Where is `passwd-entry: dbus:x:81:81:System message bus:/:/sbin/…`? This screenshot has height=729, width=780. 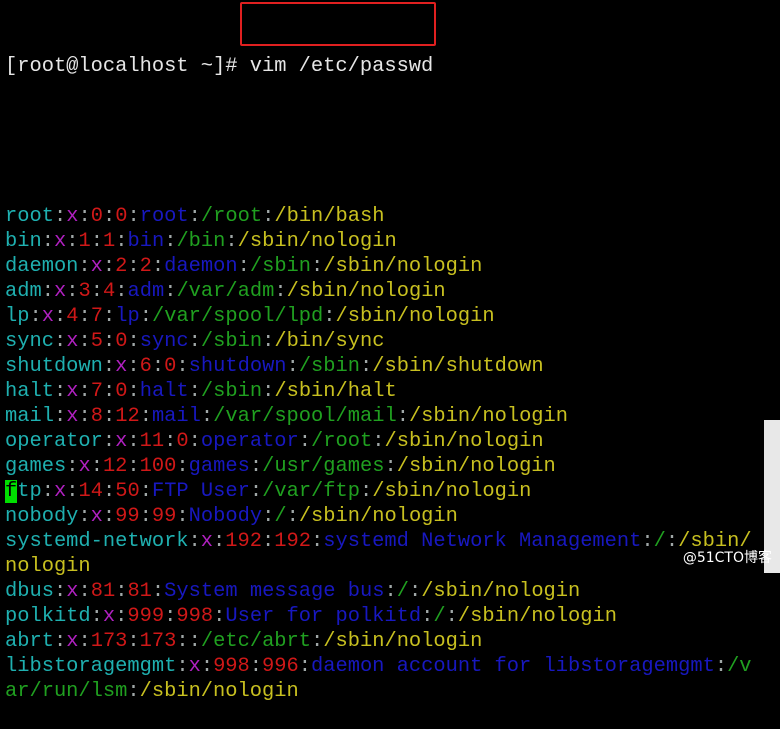 passwd-entry: dbus:x:81:81:System message bus:/:/sbin/… is located at coordinates (384, 591).